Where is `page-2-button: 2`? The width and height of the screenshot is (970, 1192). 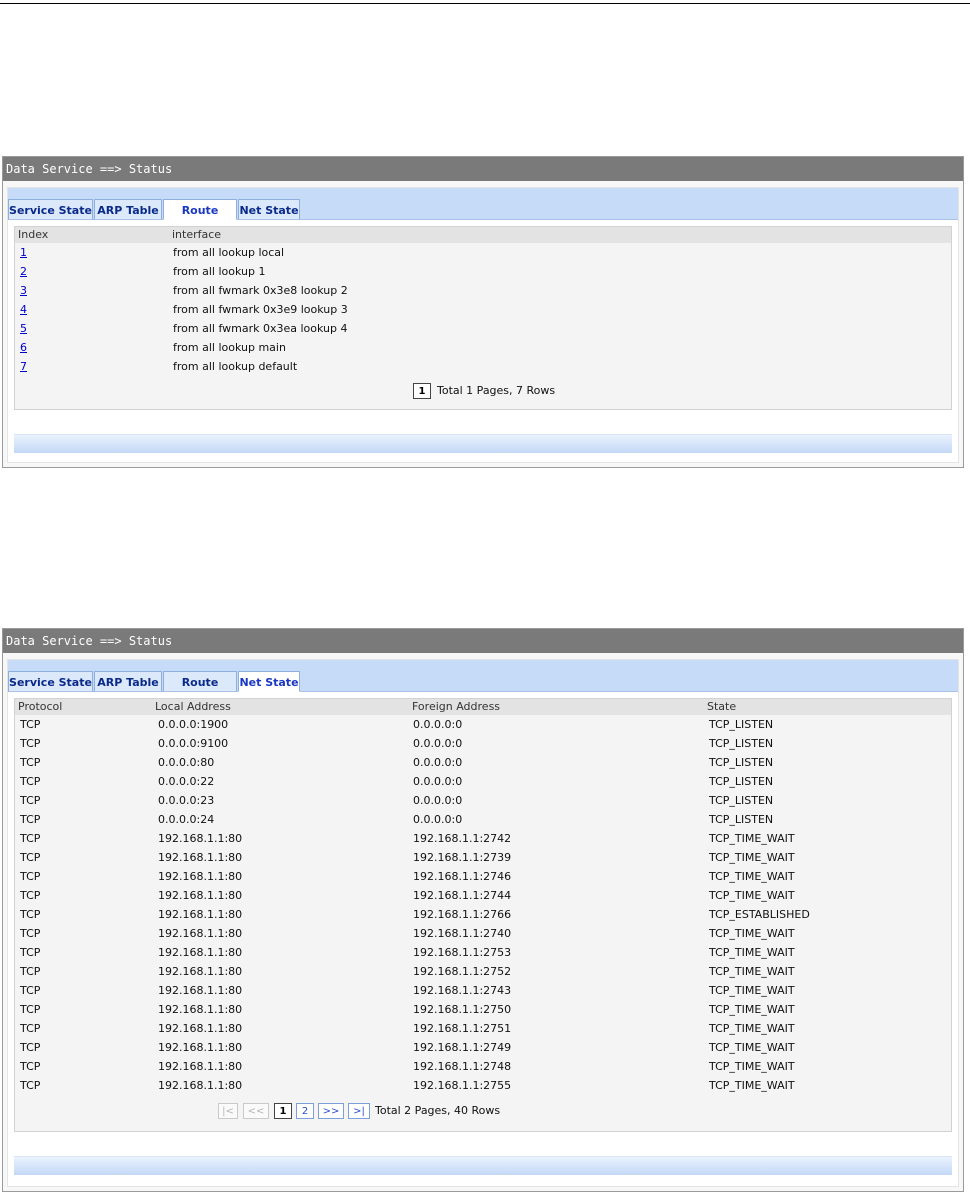
page-2-button: 2 is located at coordinates (305, 1111).